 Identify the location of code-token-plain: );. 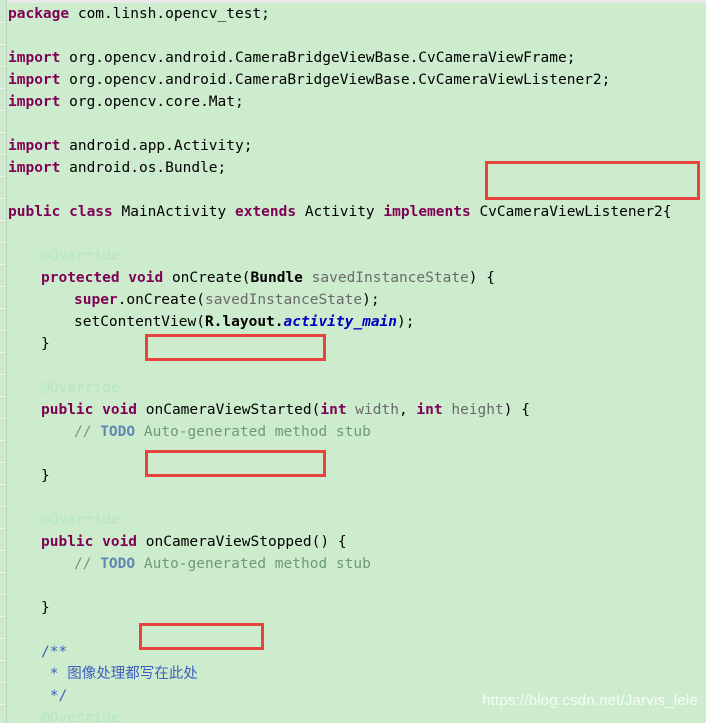
(406, 322).